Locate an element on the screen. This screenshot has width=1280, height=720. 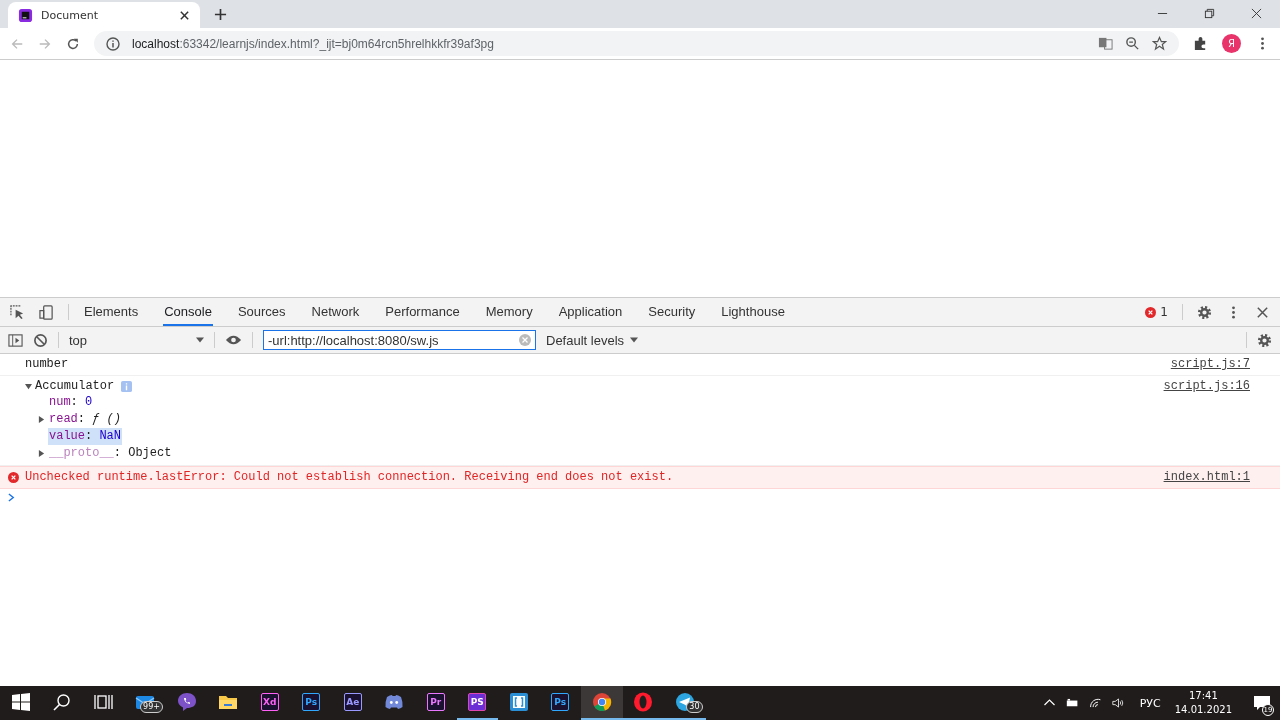
devtools-tab: Lighthouse is located at coordinates (753, 312).